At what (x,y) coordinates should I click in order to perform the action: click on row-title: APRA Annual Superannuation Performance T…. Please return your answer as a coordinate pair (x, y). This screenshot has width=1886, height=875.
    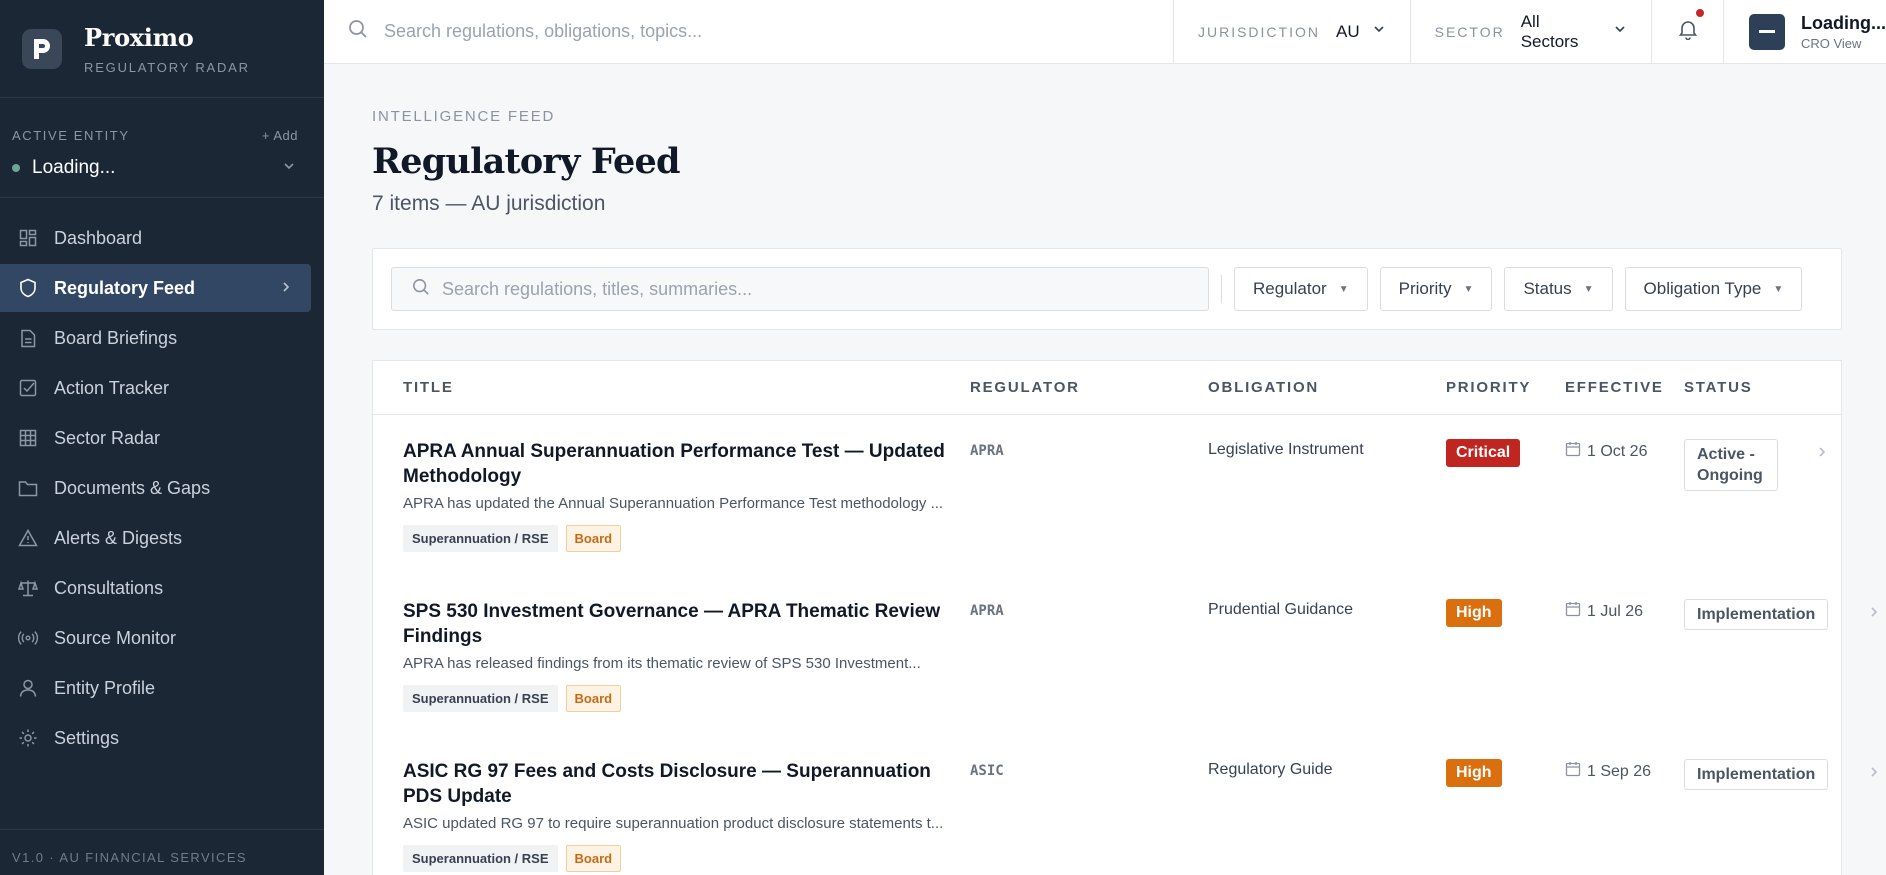
    Looking at the image, I should click on (680, 464).